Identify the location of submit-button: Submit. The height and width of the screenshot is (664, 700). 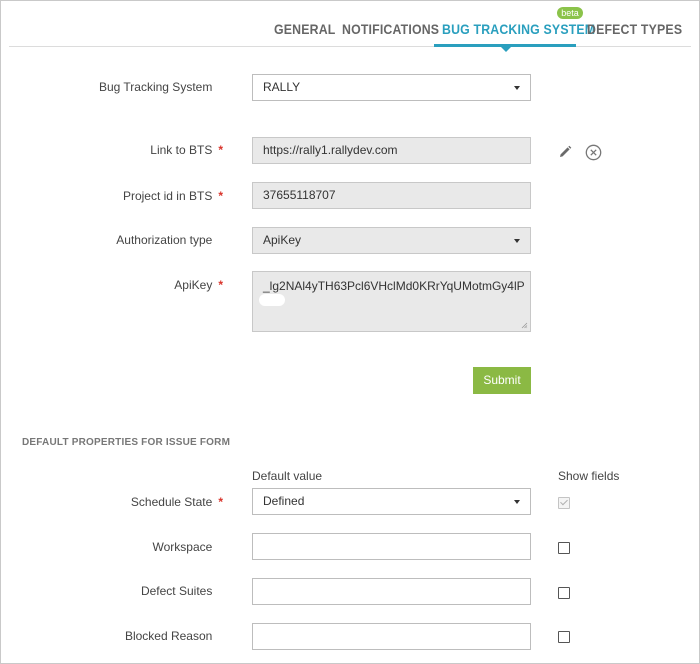
(502, 380).